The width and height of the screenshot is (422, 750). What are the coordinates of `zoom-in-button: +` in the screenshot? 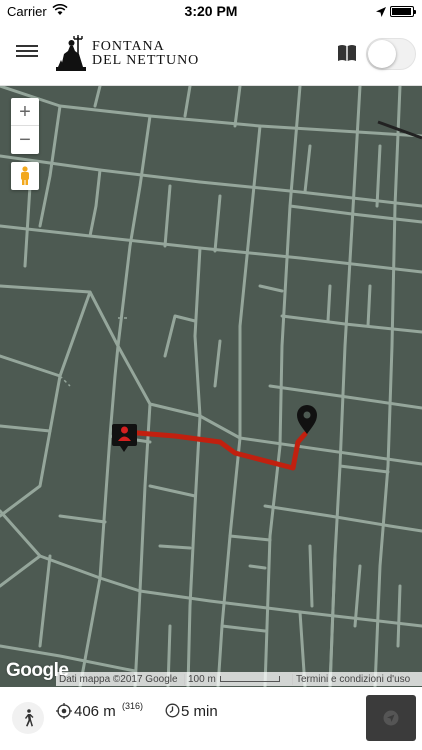 It's located at (25, 112).